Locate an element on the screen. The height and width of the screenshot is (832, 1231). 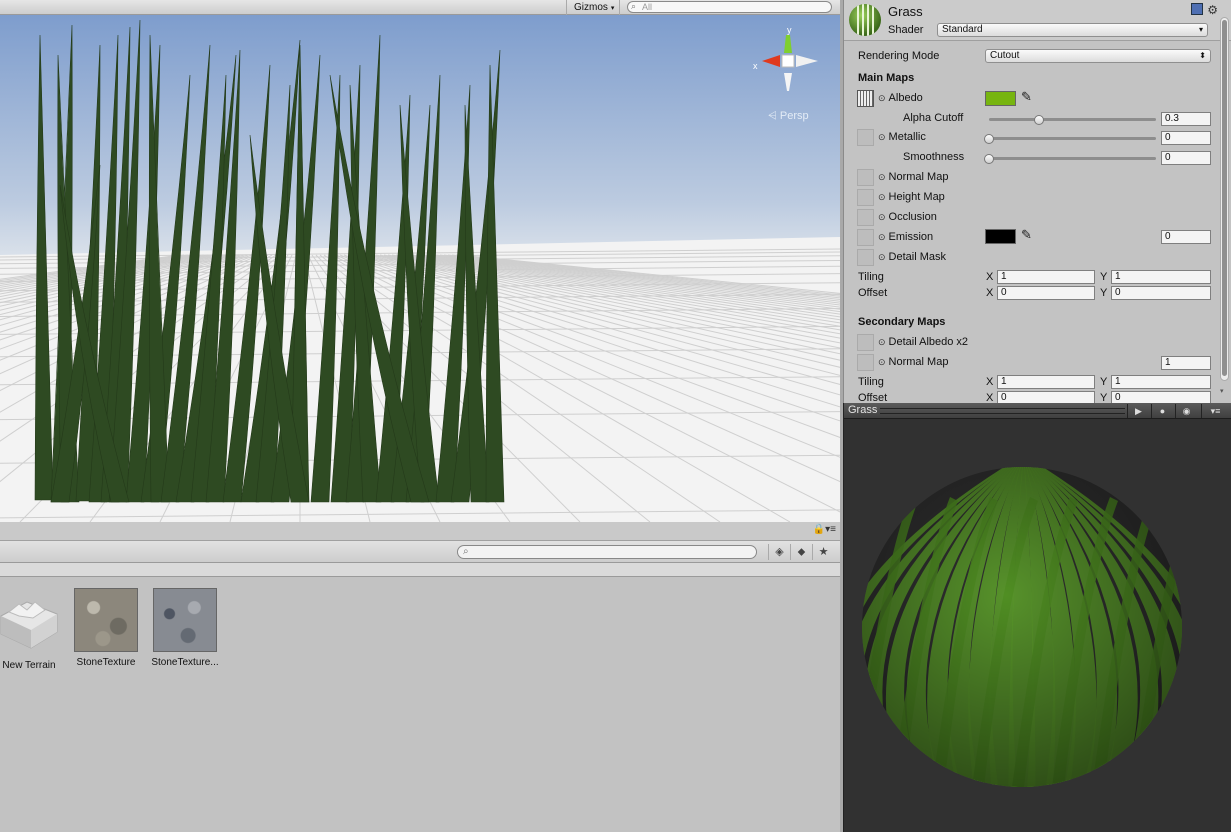
emission-texture-slot is located at coordinates (865, 237).